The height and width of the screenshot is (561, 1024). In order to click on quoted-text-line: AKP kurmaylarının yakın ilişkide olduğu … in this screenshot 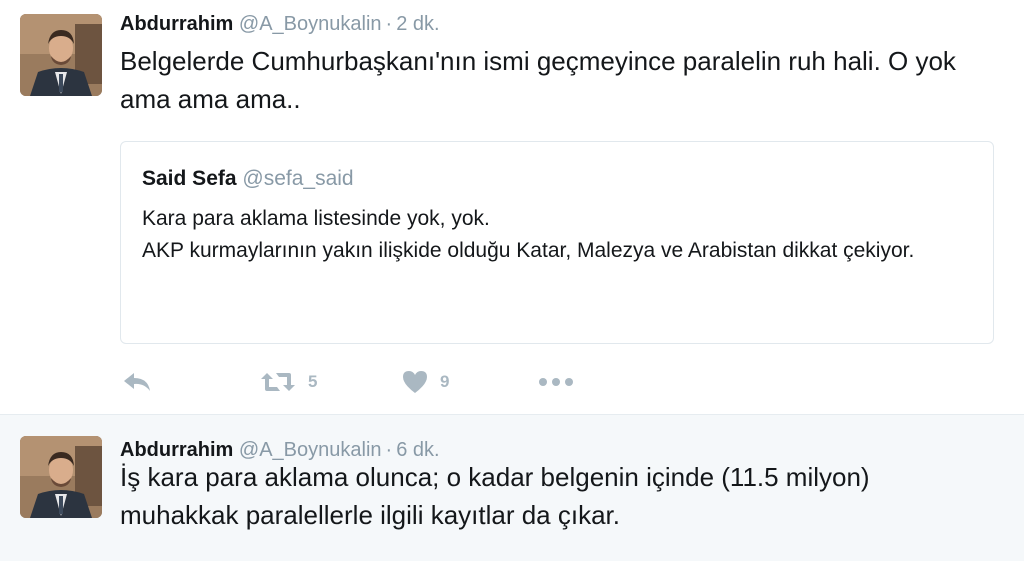, I will do `click(528, 250)`.